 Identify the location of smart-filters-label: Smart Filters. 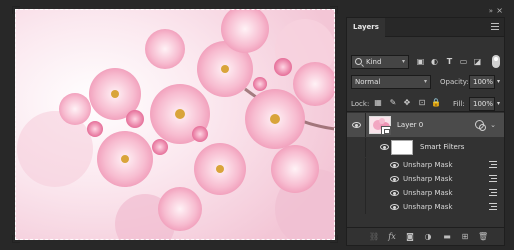
(442, 147).